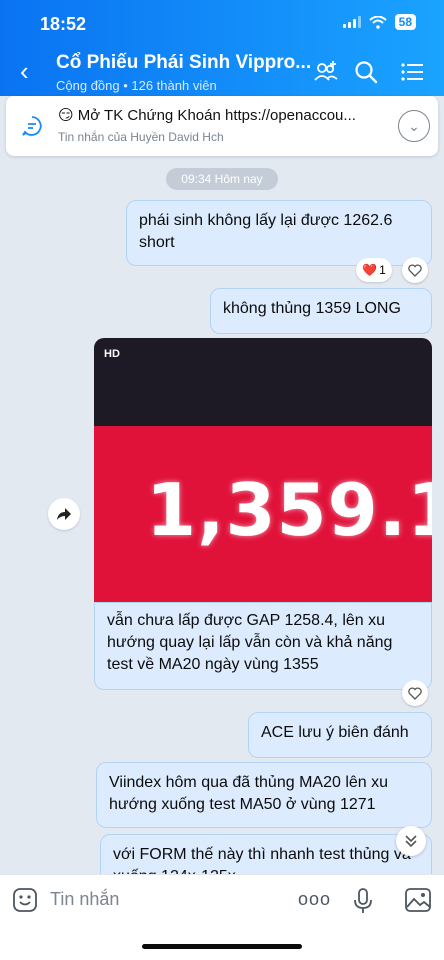 The image size is (444, 960). I want to click on reaction-badge: ❤️ 1, so click(374, 270).